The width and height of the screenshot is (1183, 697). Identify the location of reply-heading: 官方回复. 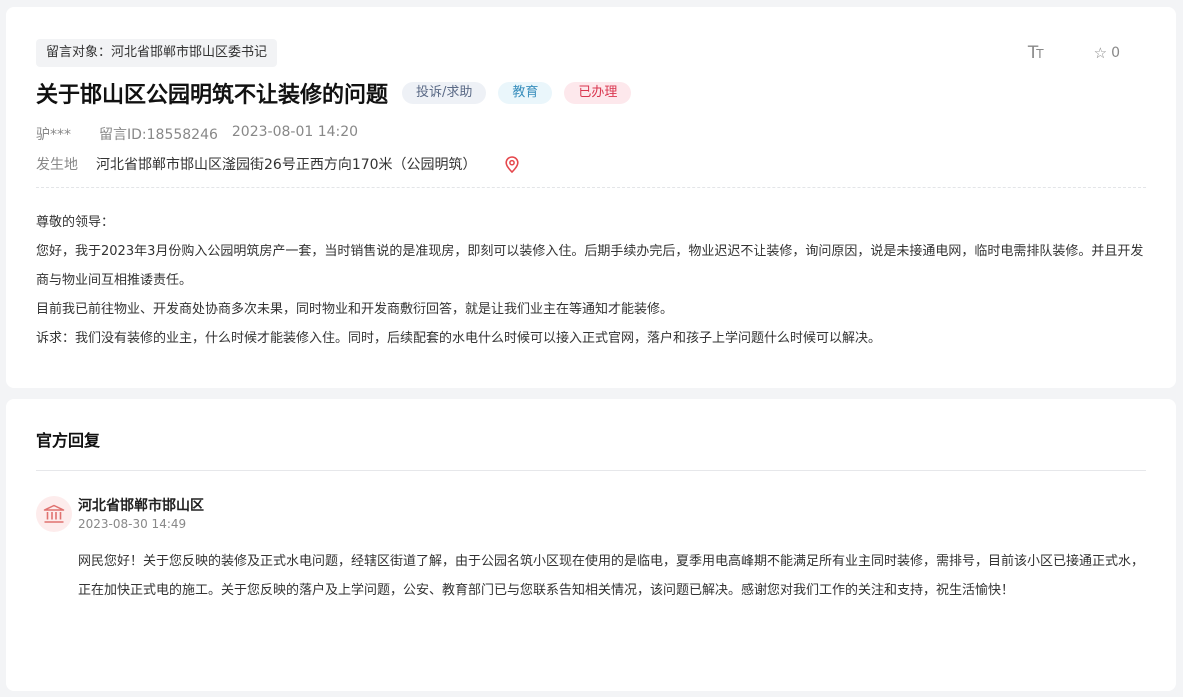
(68, 440).